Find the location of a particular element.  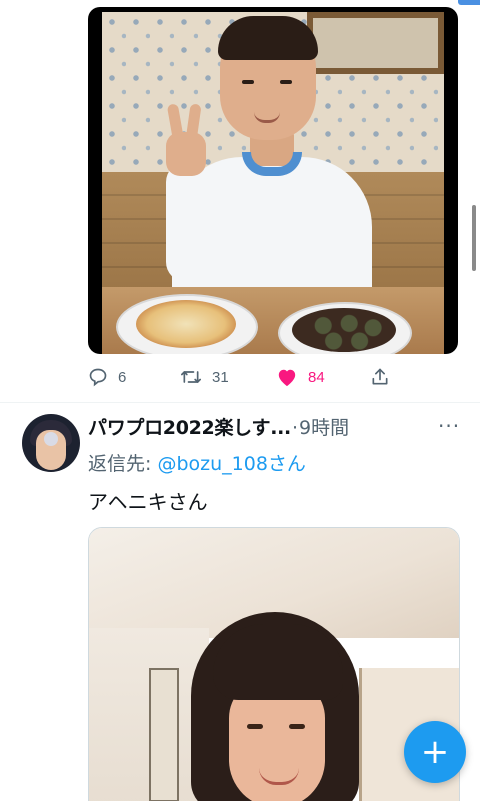

avatar is located at coordinates (51, 443).